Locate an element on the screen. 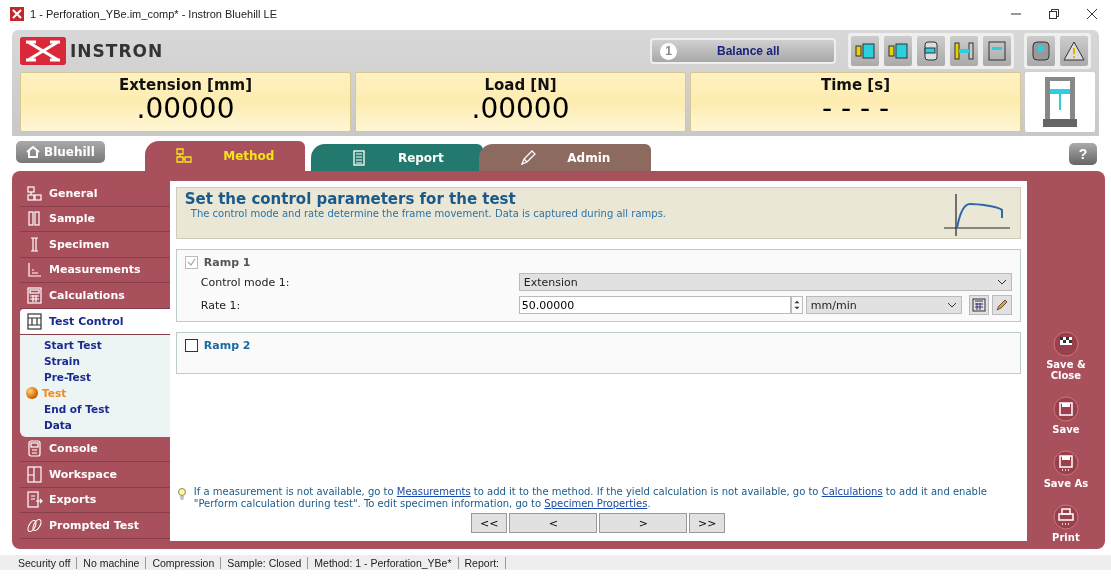  transducer-button is located at coordinates (931, 51).